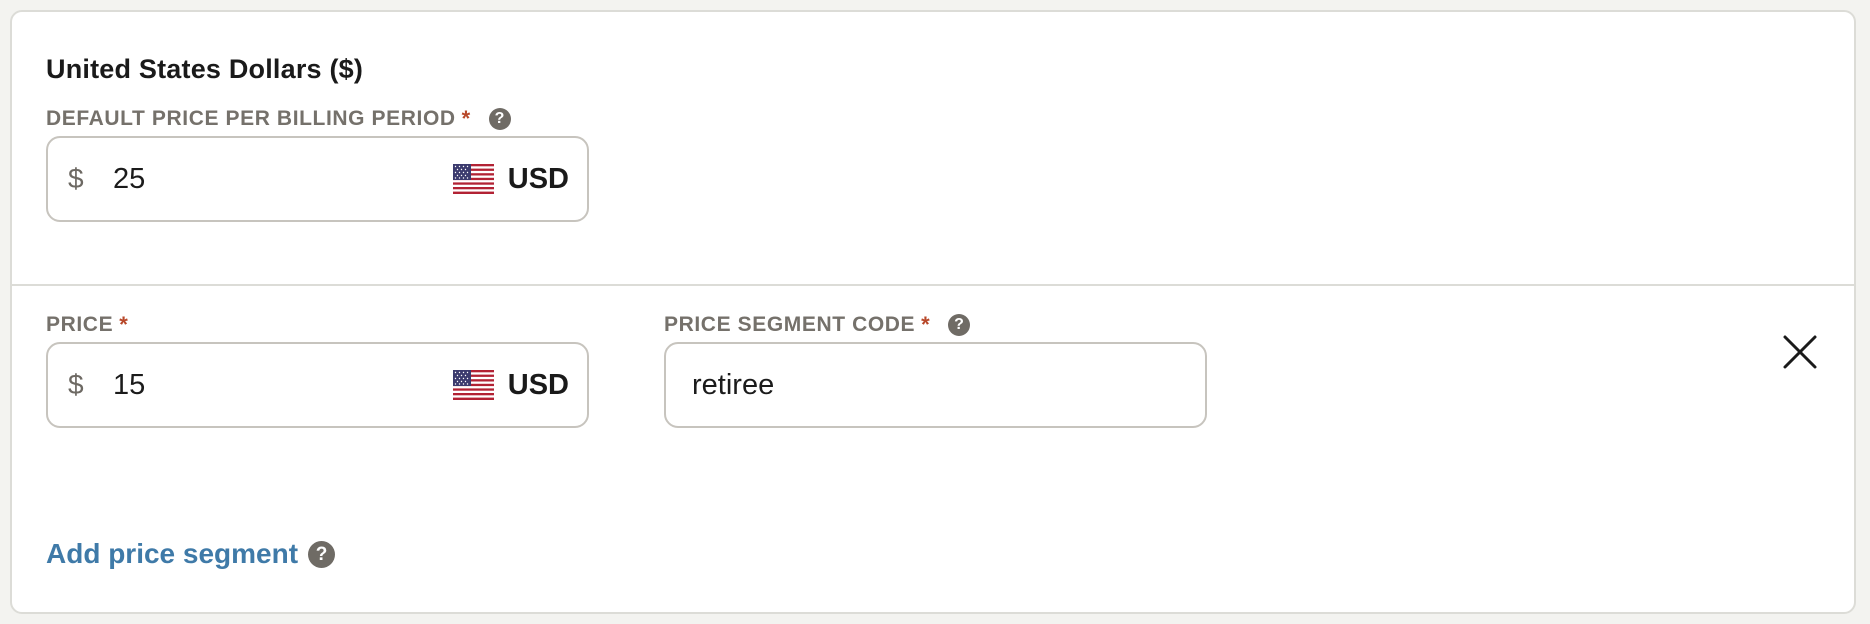  Describe the element at coordinates (283, 385) in the screenshot. I see `segment-price-value: 15` at that location.